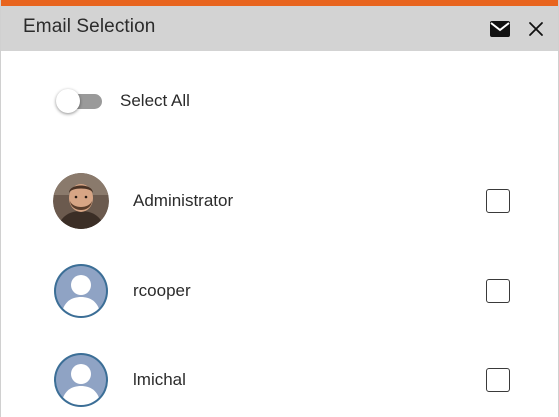  I want to click on header-actions, so click(517, 29).